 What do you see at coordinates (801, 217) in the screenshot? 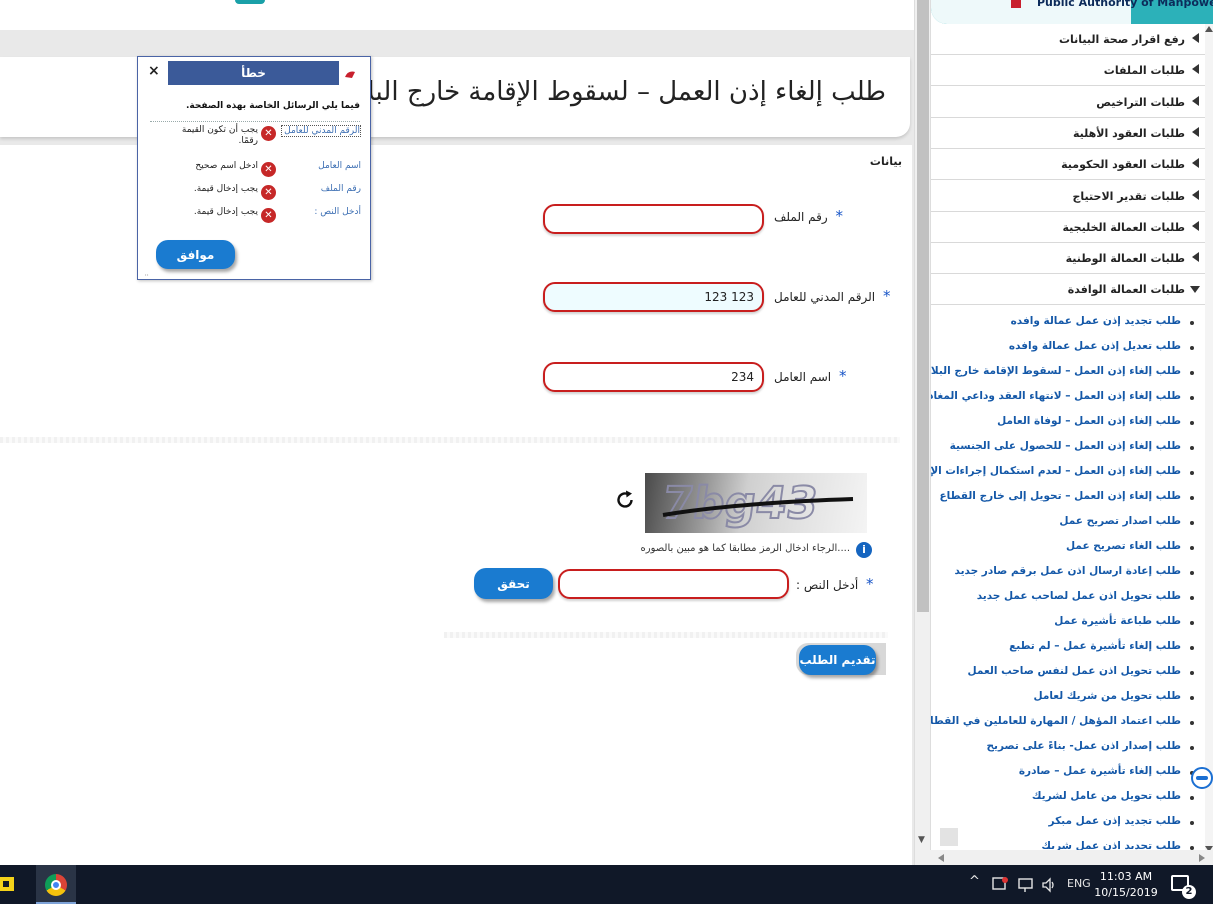
I see `file-number-label-text: رقم الملف` at bounding box center [801, 217].